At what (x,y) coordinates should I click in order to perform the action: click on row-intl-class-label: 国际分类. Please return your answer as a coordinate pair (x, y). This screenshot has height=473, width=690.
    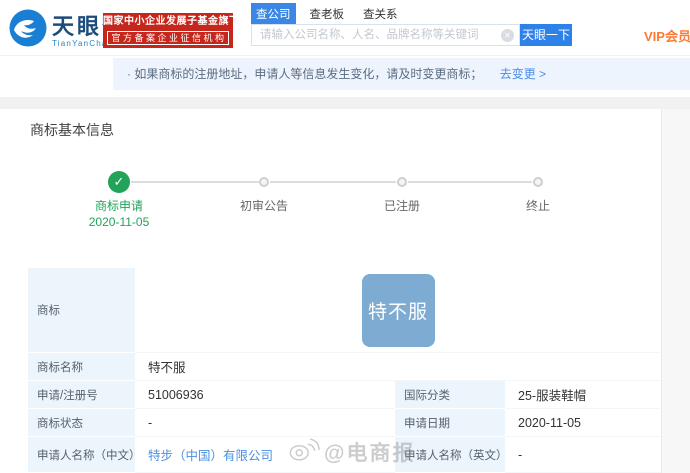
    Looking at the image, I should click on (450, 395).